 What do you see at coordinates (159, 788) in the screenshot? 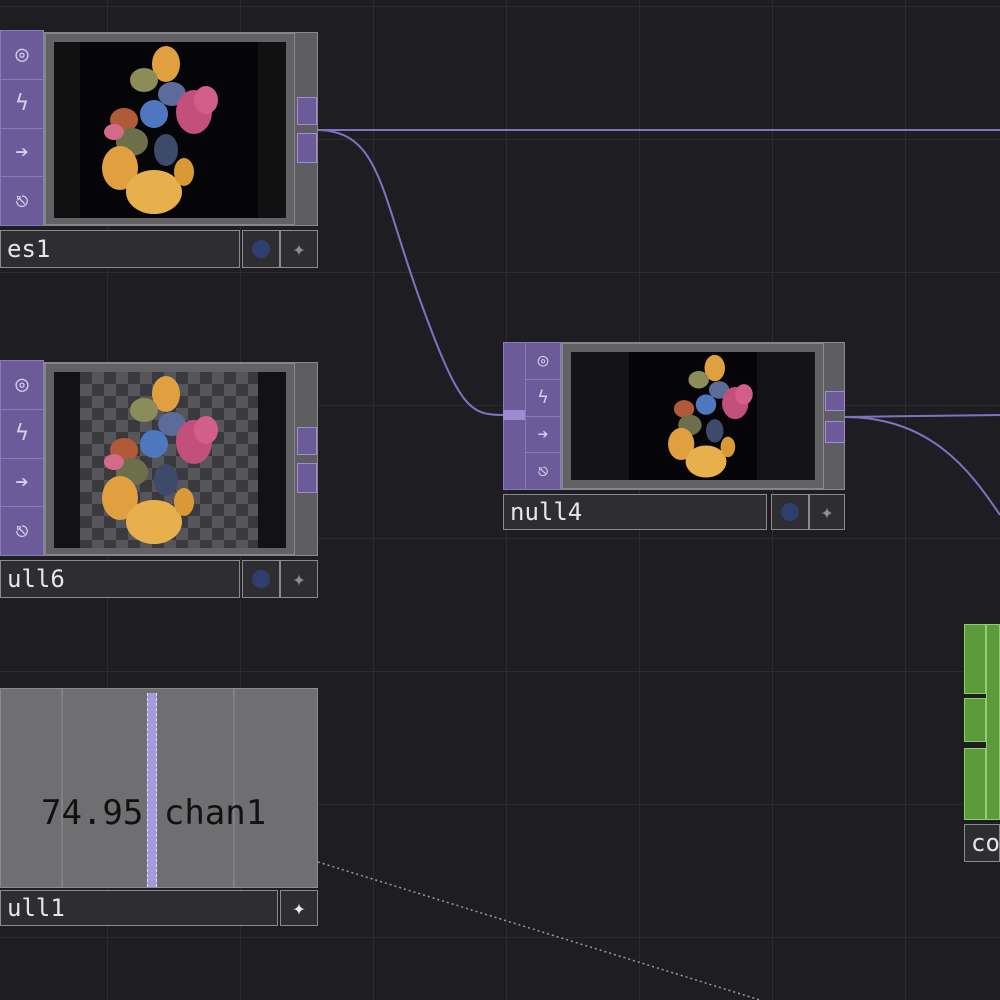
I see `chop-viewer: 74.95 chan1` at bounding box center [159, 788].